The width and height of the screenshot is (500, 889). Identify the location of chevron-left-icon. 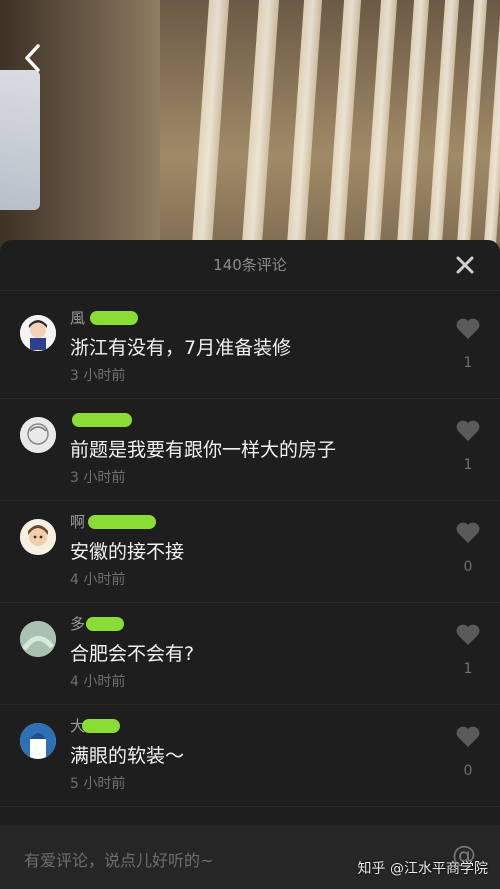
(32, 58).